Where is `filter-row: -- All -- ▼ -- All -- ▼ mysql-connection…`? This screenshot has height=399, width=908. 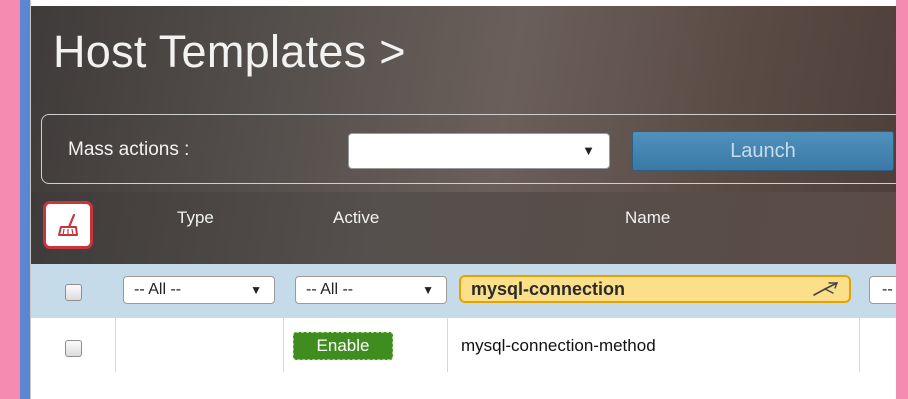
filter-row: -- All -- ▼ -- All -- ▼ mysql-connection… is located at coordinates (463, 291).